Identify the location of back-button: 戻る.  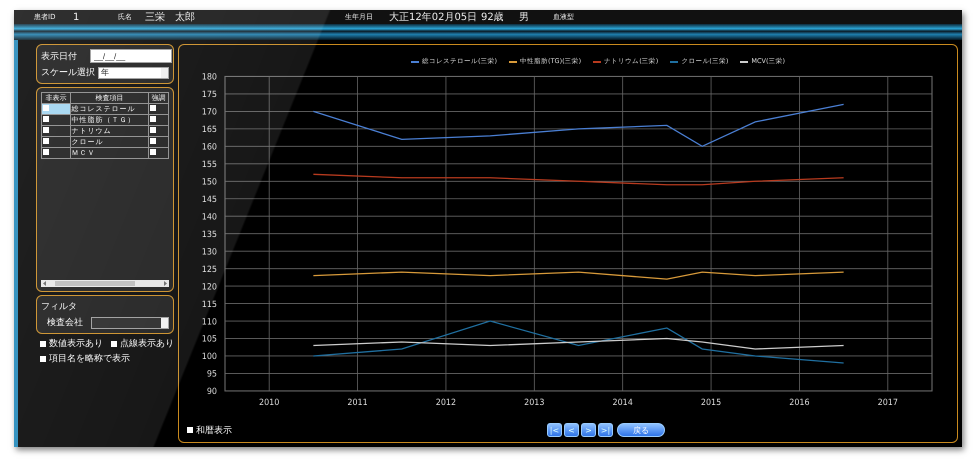
(641, 430).